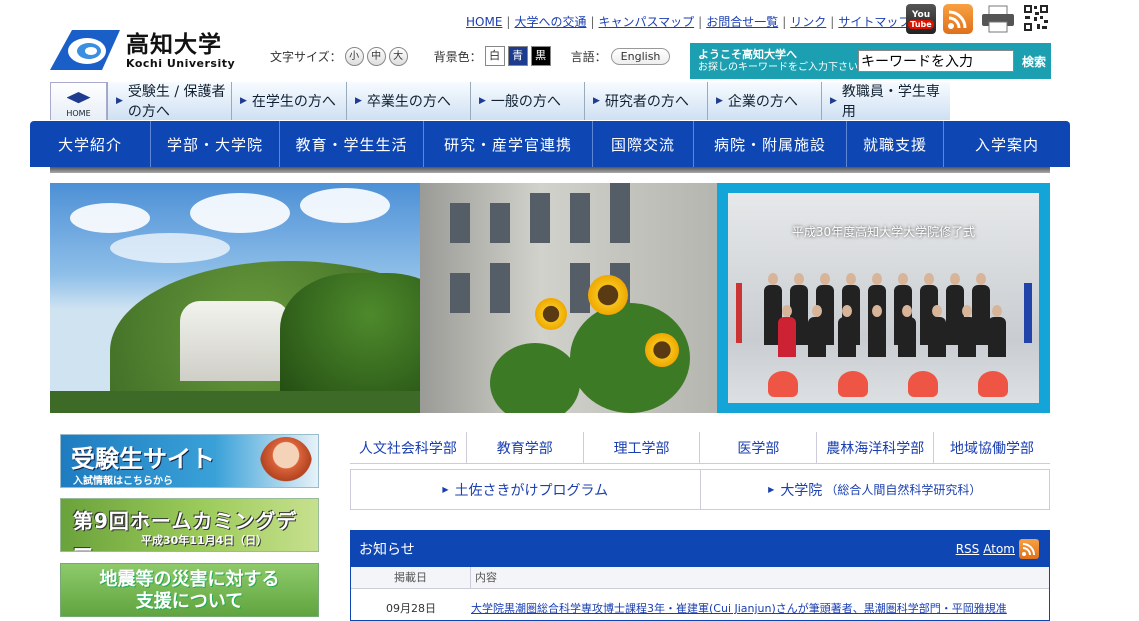 This screenshot has height=621, width=1139. What do you see at coordinates (517, 56) in the screenshot?
I see `bg-blue-button: 青` at bounding box center [517, 56].